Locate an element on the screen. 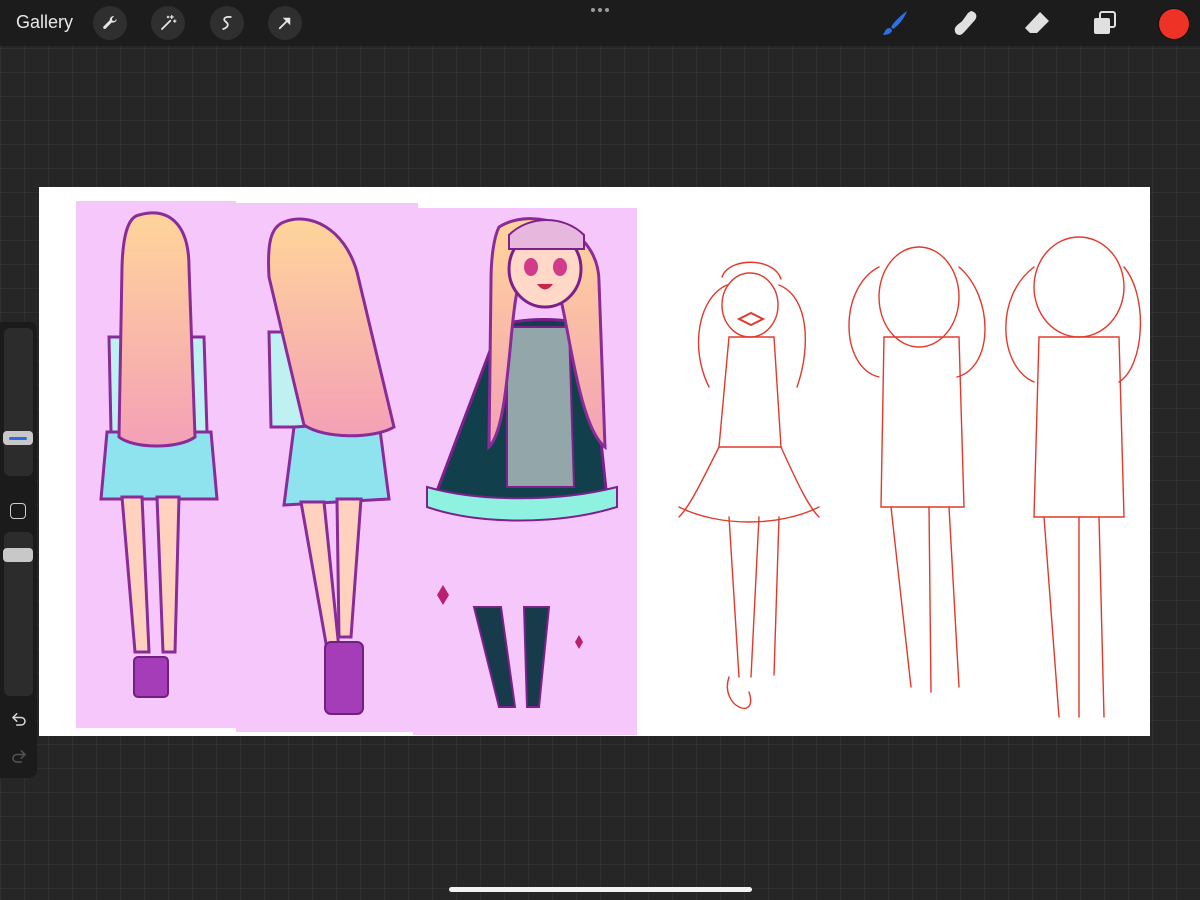 This screenshot has width=1200, height=900. transform-button is located at coordinates (285, 23).